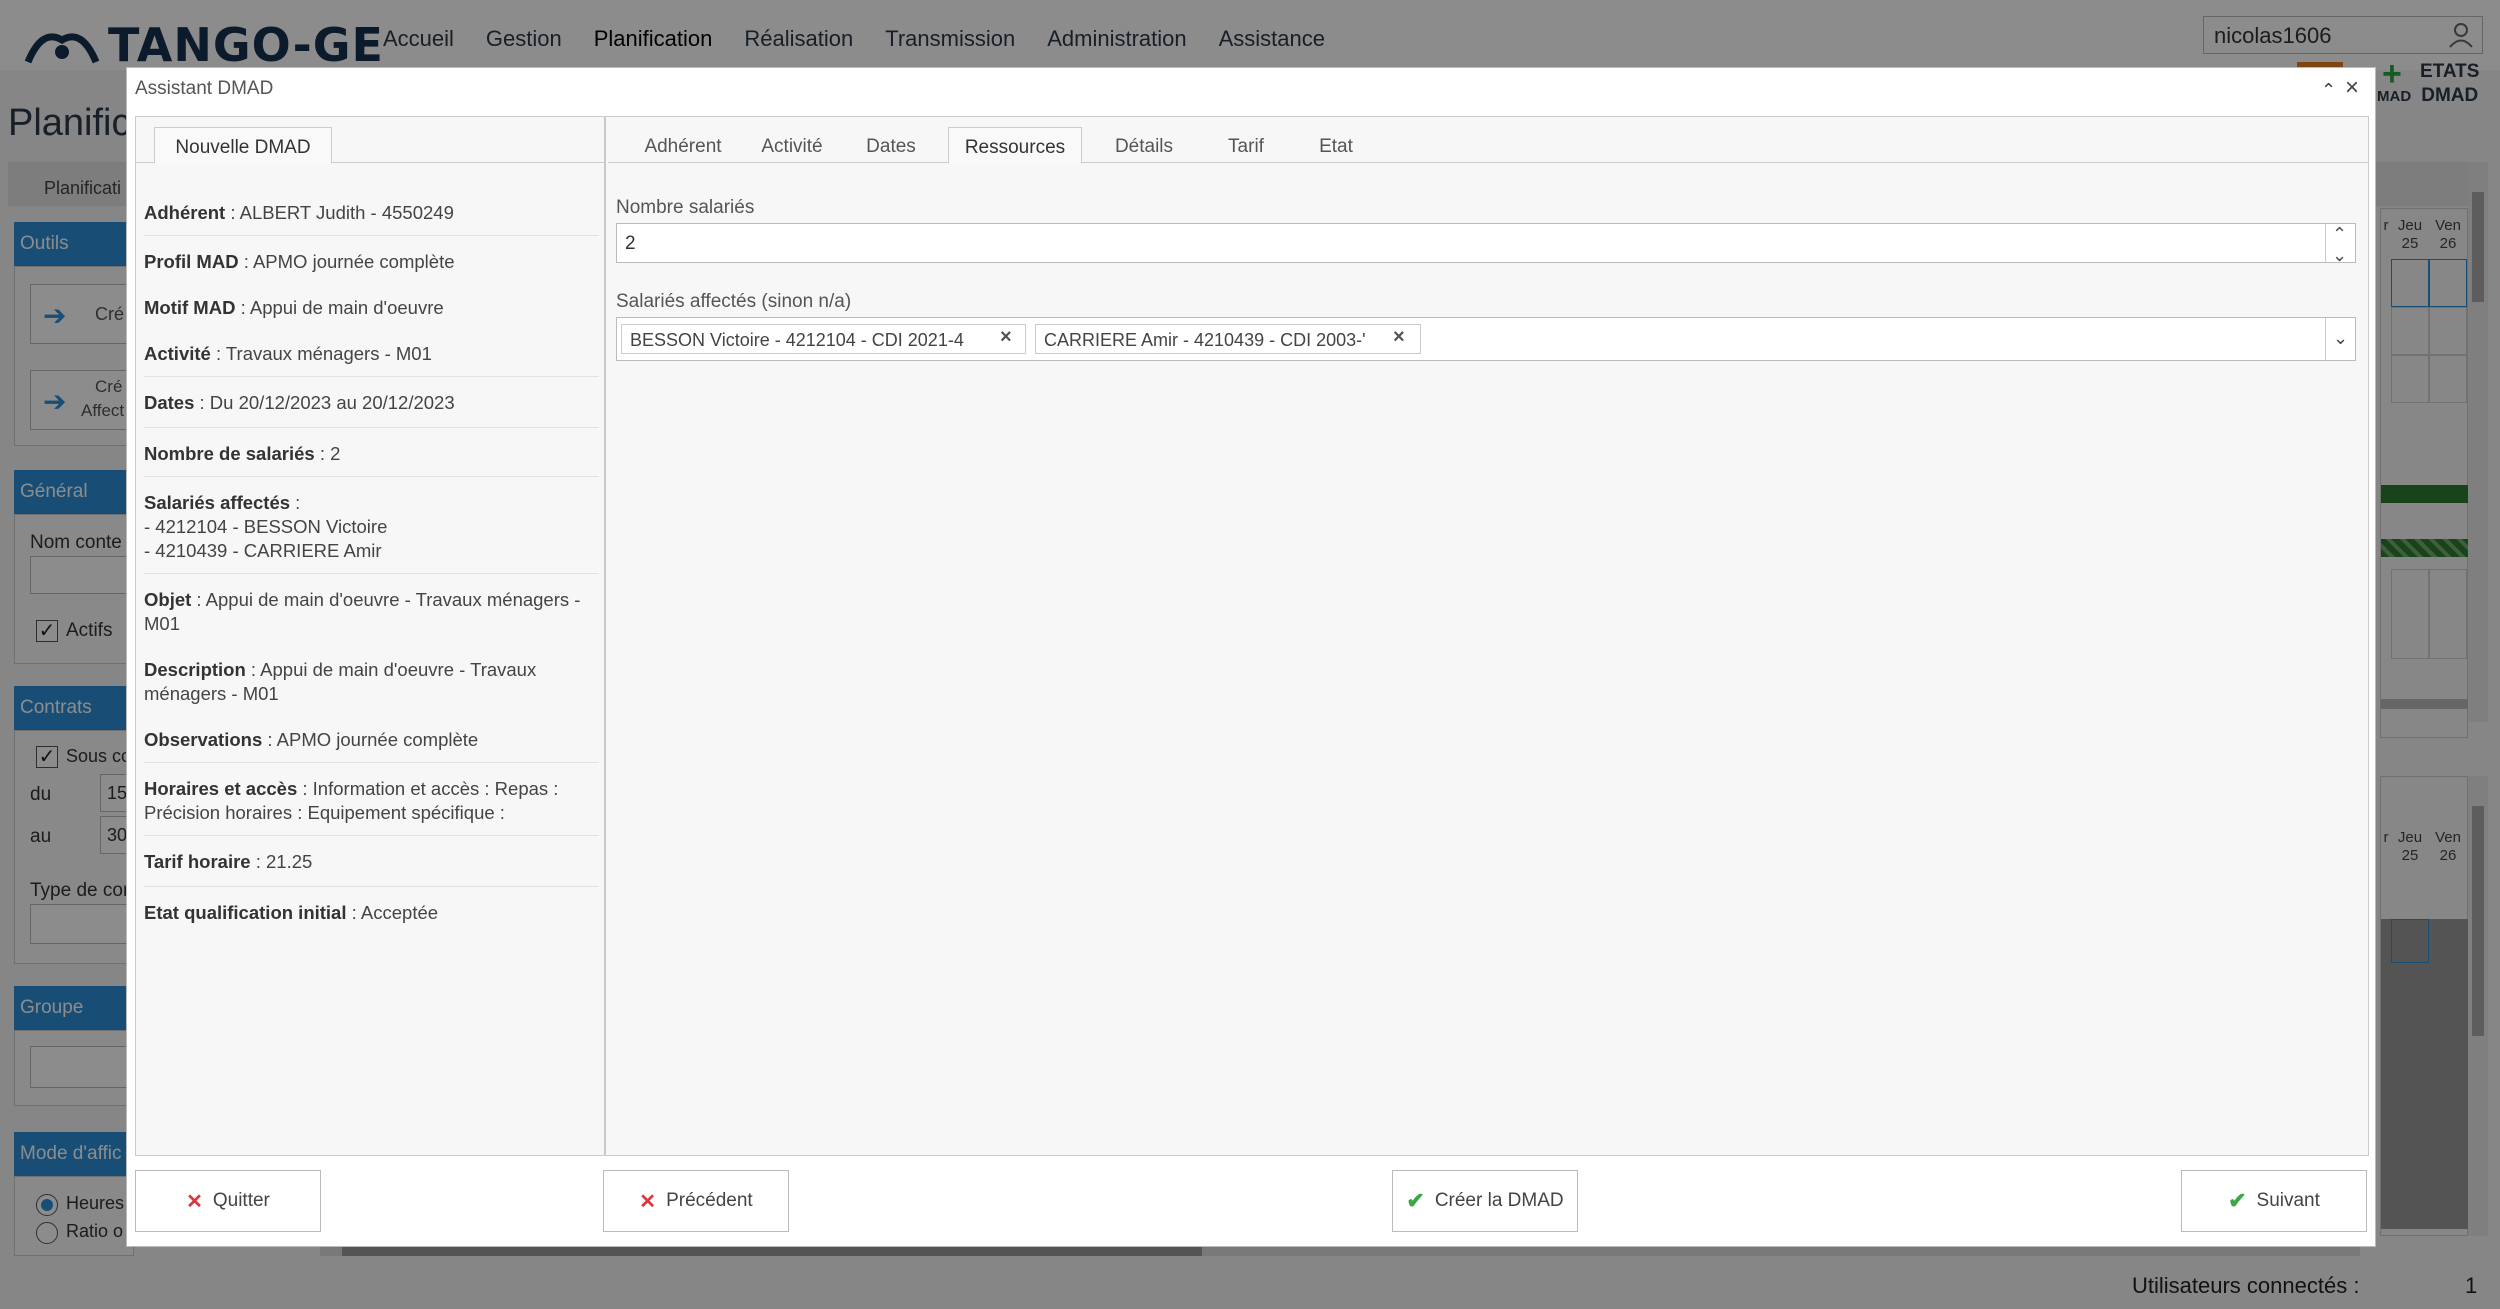 The width and height of the screenshot is (2500, 1309). Describe the element at coordinates (370, 140) in the screenshot. I see `summary-tabs: Nouvelle DMAD` at that location.